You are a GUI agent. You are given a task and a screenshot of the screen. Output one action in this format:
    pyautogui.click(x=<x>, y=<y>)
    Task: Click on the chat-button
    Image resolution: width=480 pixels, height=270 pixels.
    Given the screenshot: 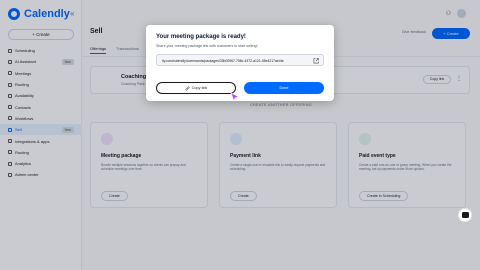 What is the action you would take?
    pyautogui.click(x=465, y=215)
    